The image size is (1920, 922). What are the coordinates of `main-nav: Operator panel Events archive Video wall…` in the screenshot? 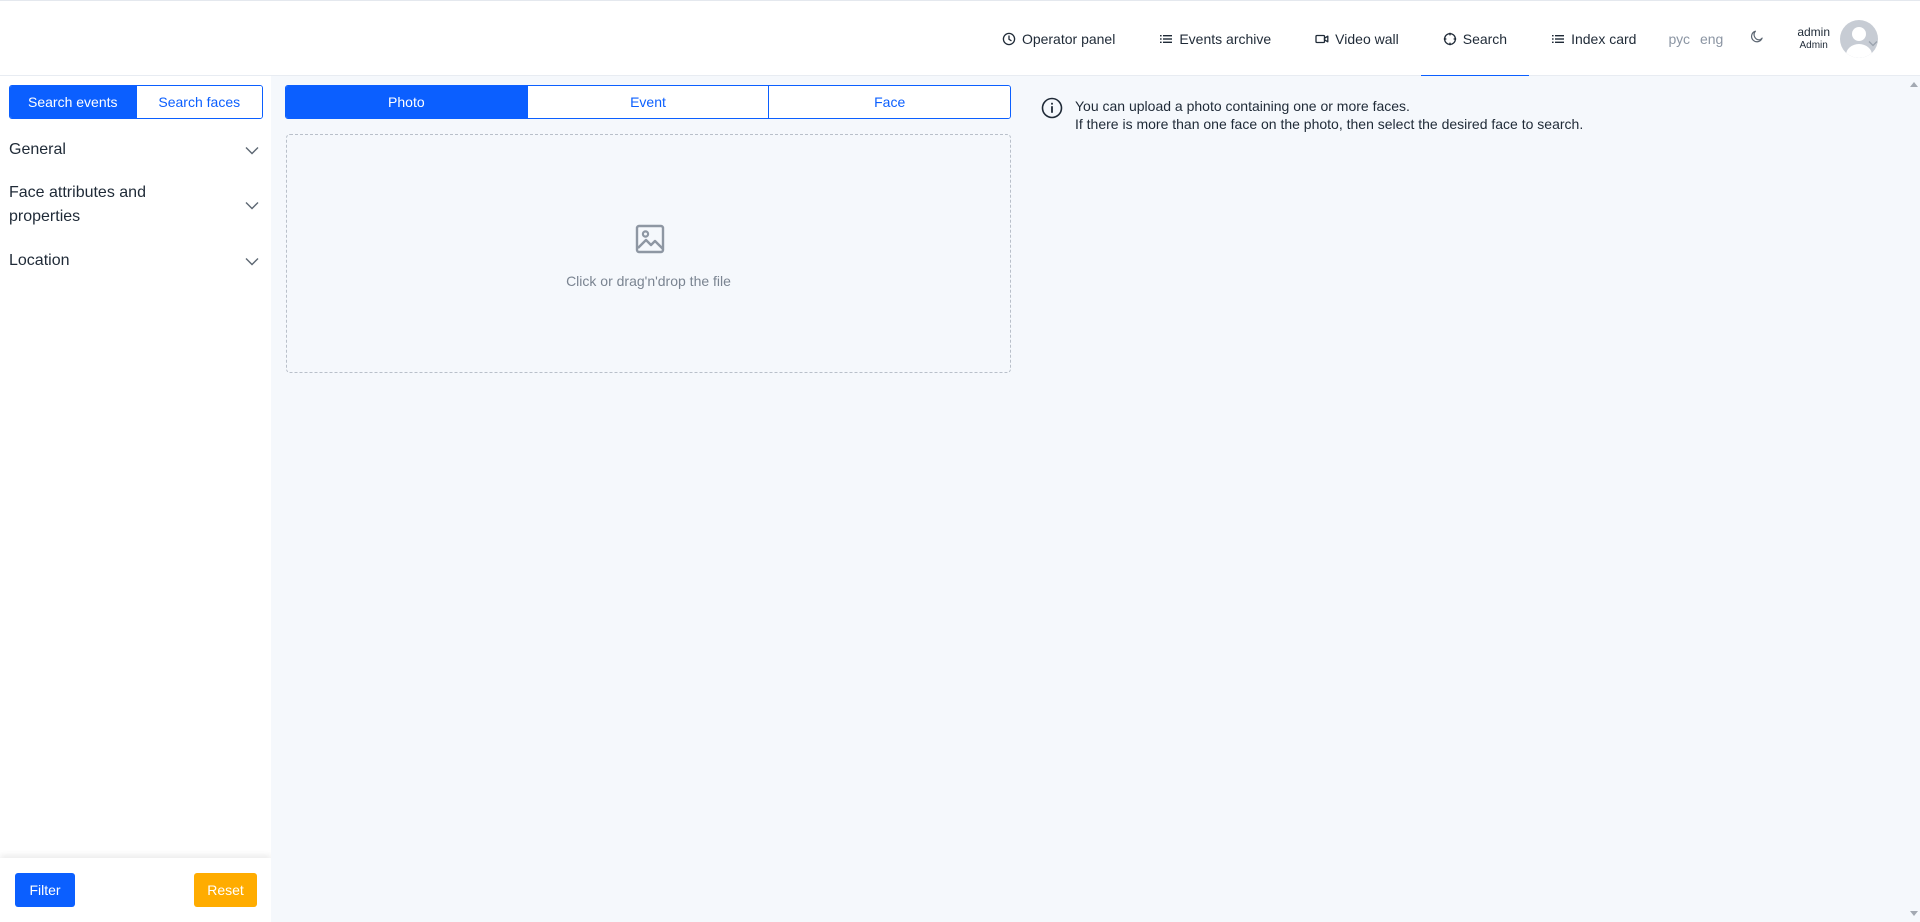 It's located at (1450, 39).